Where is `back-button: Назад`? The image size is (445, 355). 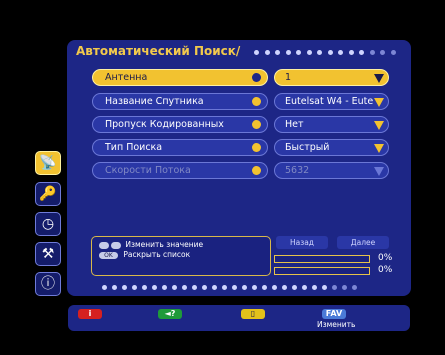 back-button: Назад is located at coordinates (302, 242).